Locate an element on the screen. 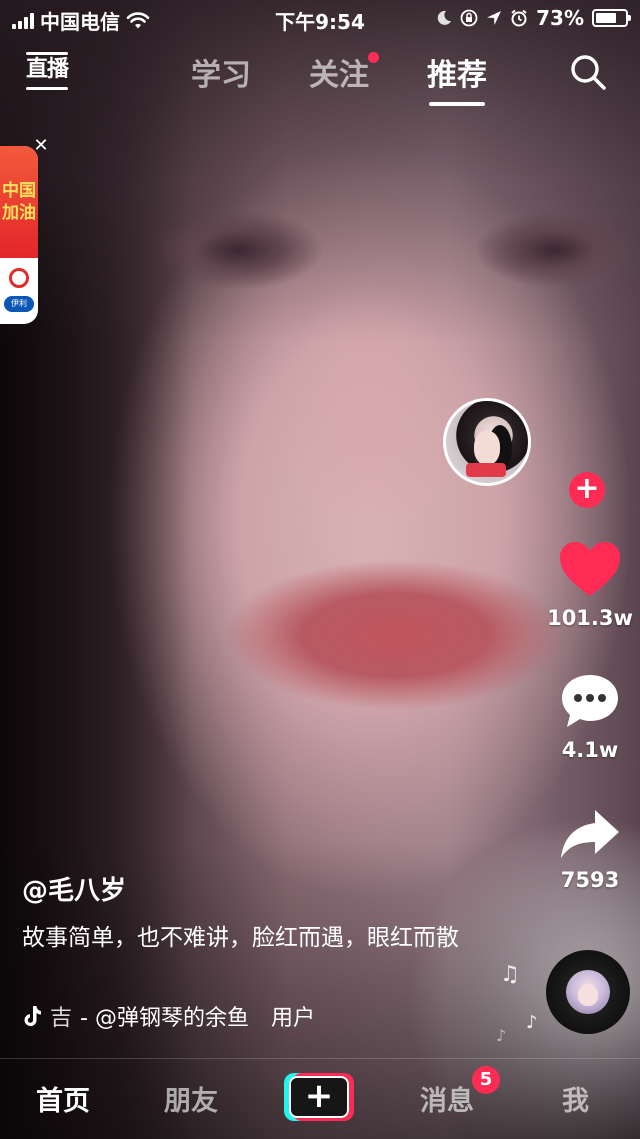 The image size is (640, 1139). create-button: + is located at coordinates (319, 1097).